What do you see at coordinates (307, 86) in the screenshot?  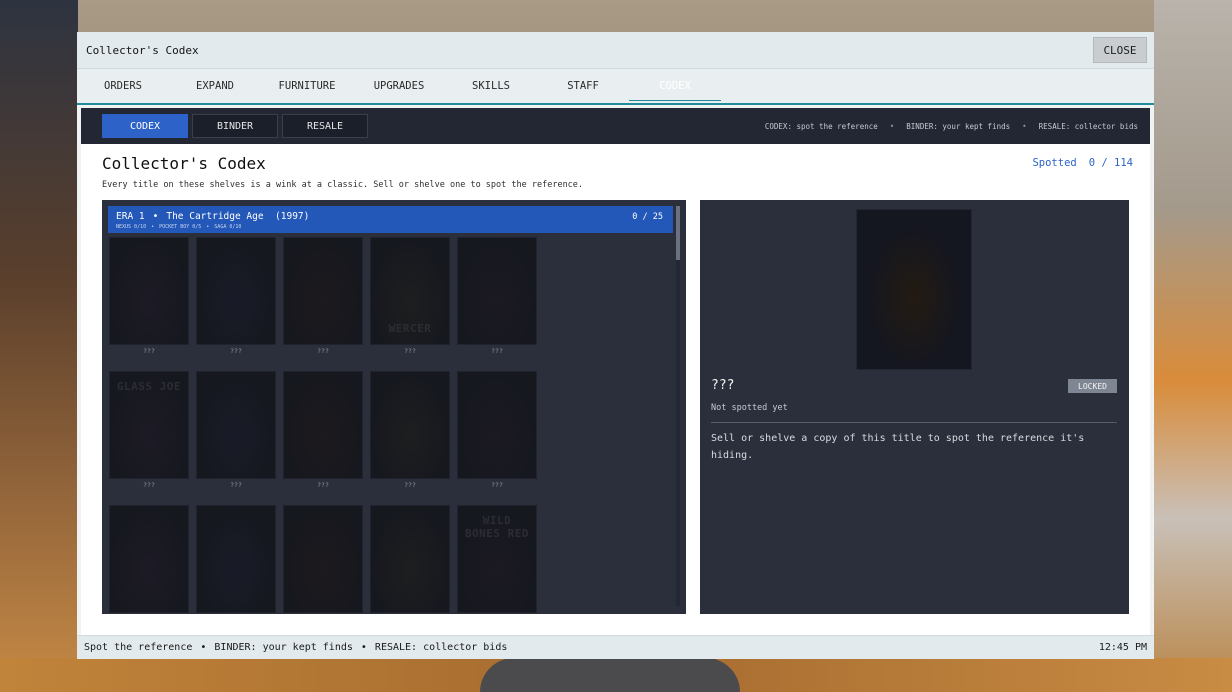 I see `tab-furniture: FURNITURE` at bounding box center [307, 86].